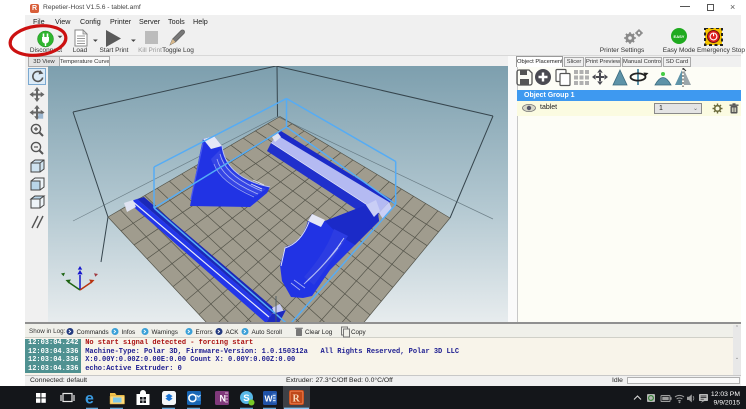 This screenshot has height=409, width=746. Describe the element at coordinates (679, 36) in the screenshot. I see `svg-text: EASY` at that location.